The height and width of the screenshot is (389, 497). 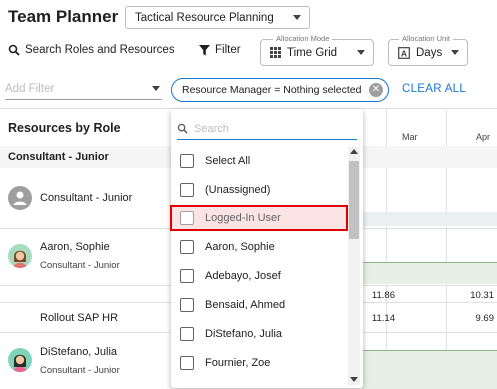 What do you see at coordinates (272, 90) in the screenshot?
I see `filter-chip-label: Resource Manager = Nothing selected` at bounding box center [272, 90].